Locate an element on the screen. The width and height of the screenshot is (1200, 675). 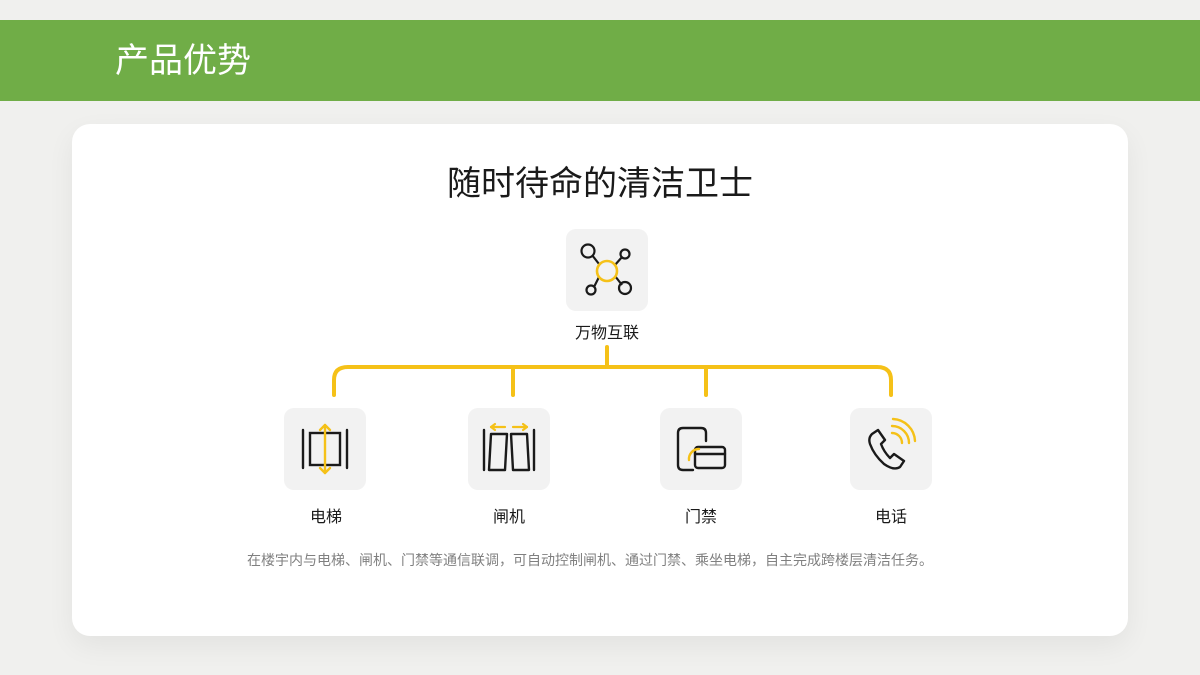
network-nodes-icon is located at coordinates (606, 269).